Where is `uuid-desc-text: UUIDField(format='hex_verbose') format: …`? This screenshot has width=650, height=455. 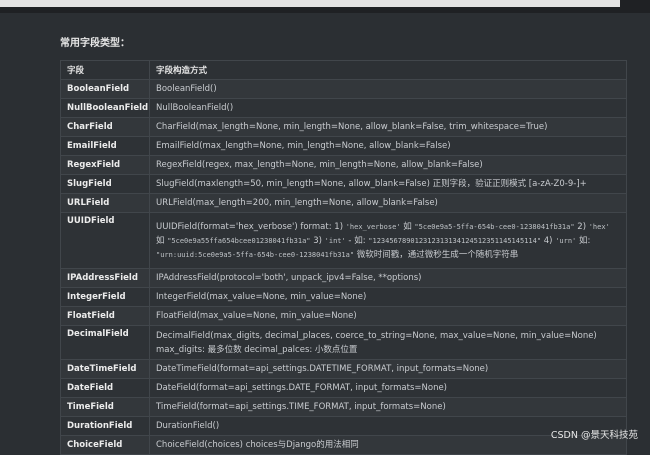
uuid-desc-text: UUIDField(format='hex_verbose') format: … is located at coordinates (251, 226).